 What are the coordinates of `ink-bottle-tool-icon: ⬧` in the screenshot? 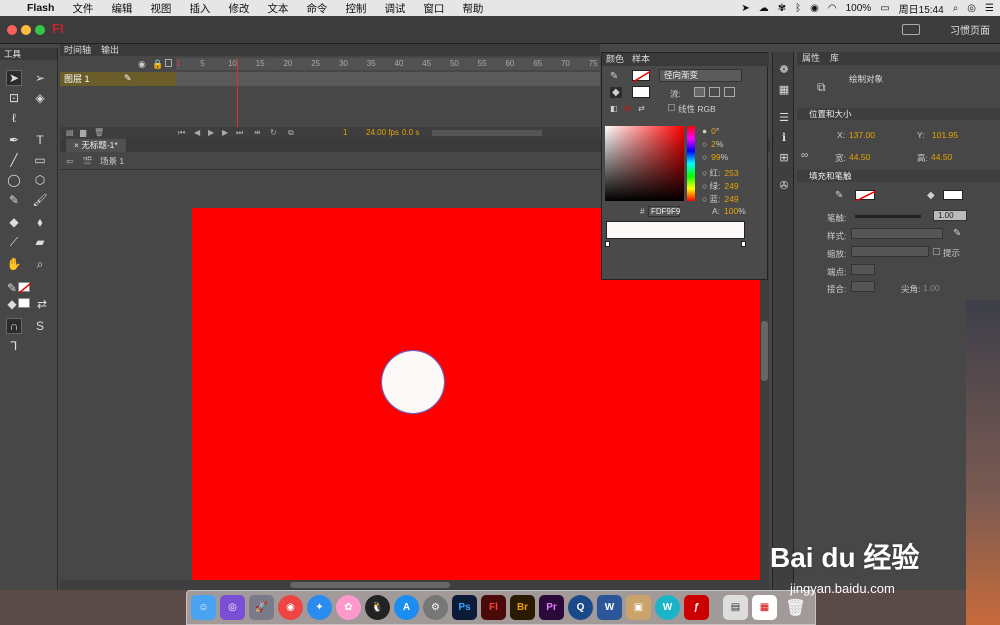 It's located at (40, 222).